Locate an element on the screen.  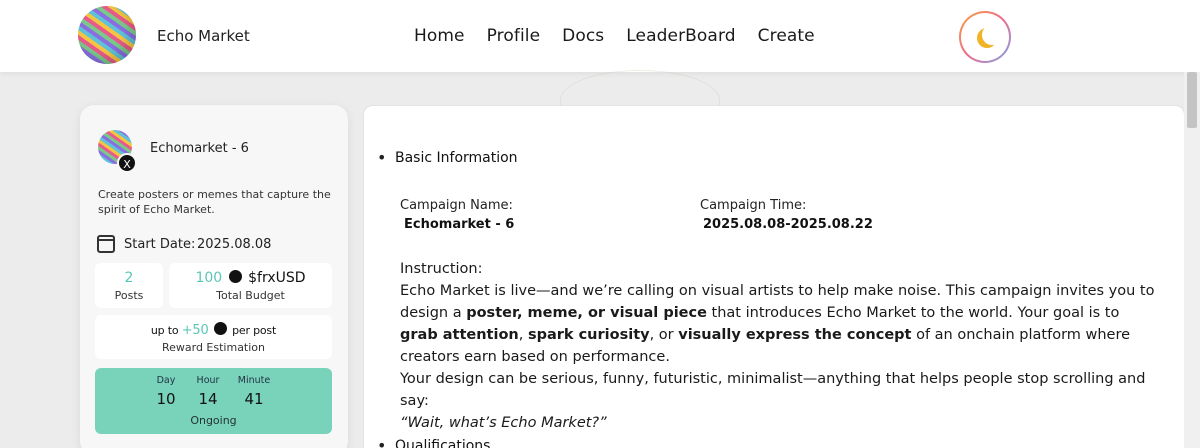
budget-value: 100 is located at coordinates (209, 278).